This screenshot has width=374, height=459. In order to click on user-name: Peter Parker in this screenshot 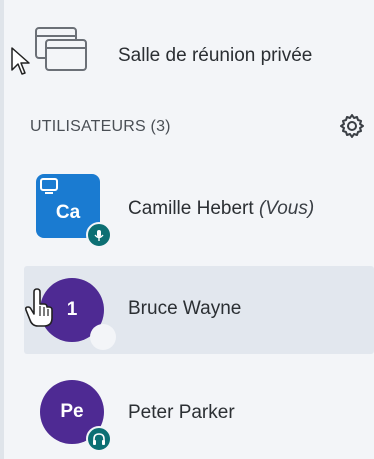, I will do `click(181, 412)`.